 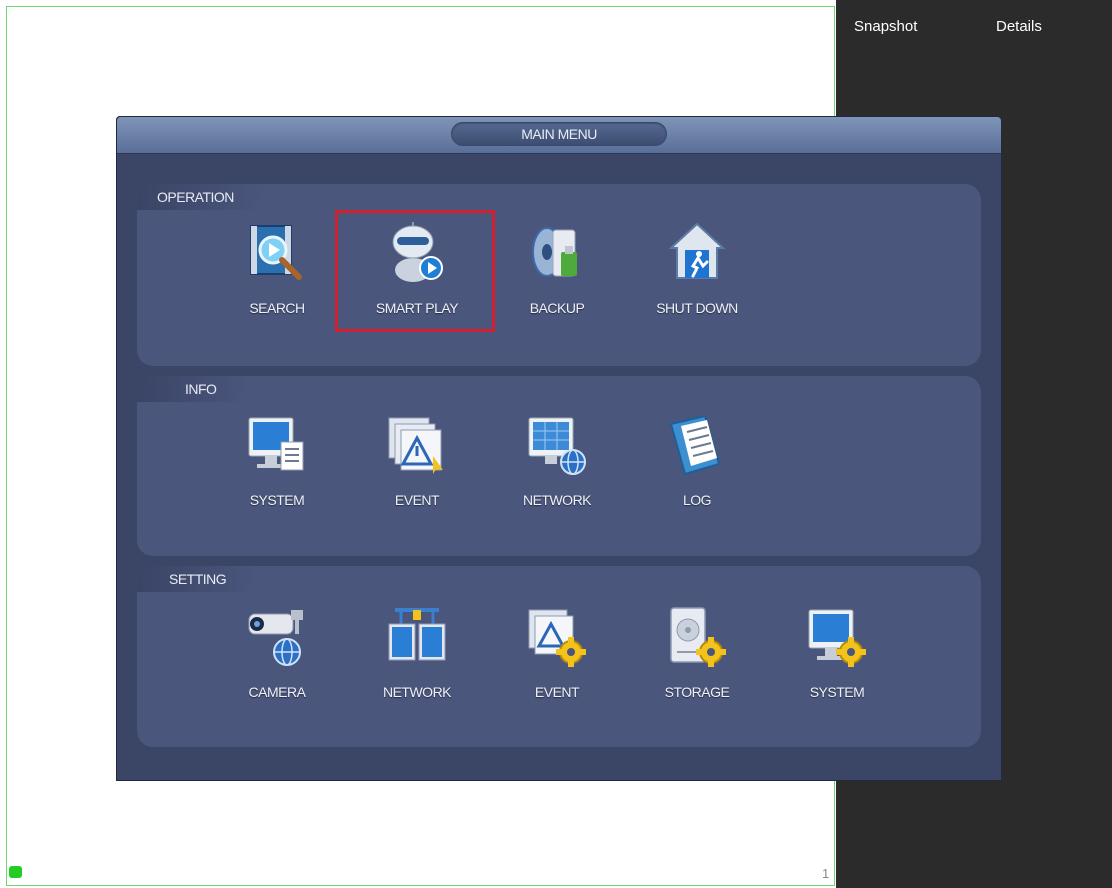 I want to click on menu-item-log: LOG, so click(x=697, y=469).